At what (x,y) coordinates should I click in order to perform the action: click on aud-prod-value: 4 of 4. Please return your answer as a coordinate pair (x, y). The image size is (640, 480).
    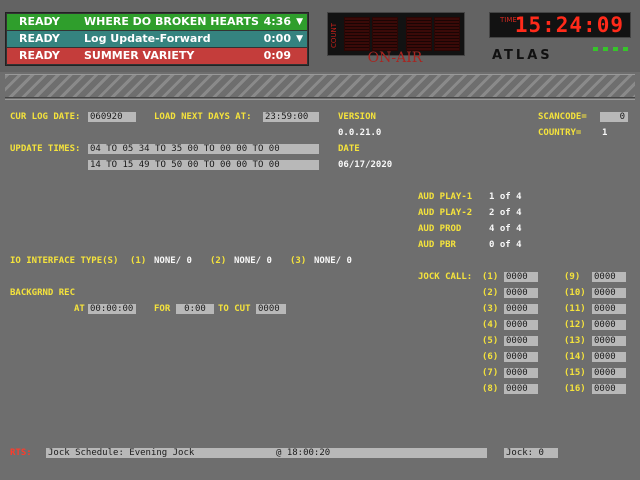
    Looking at the image, I should click on (505, 229).